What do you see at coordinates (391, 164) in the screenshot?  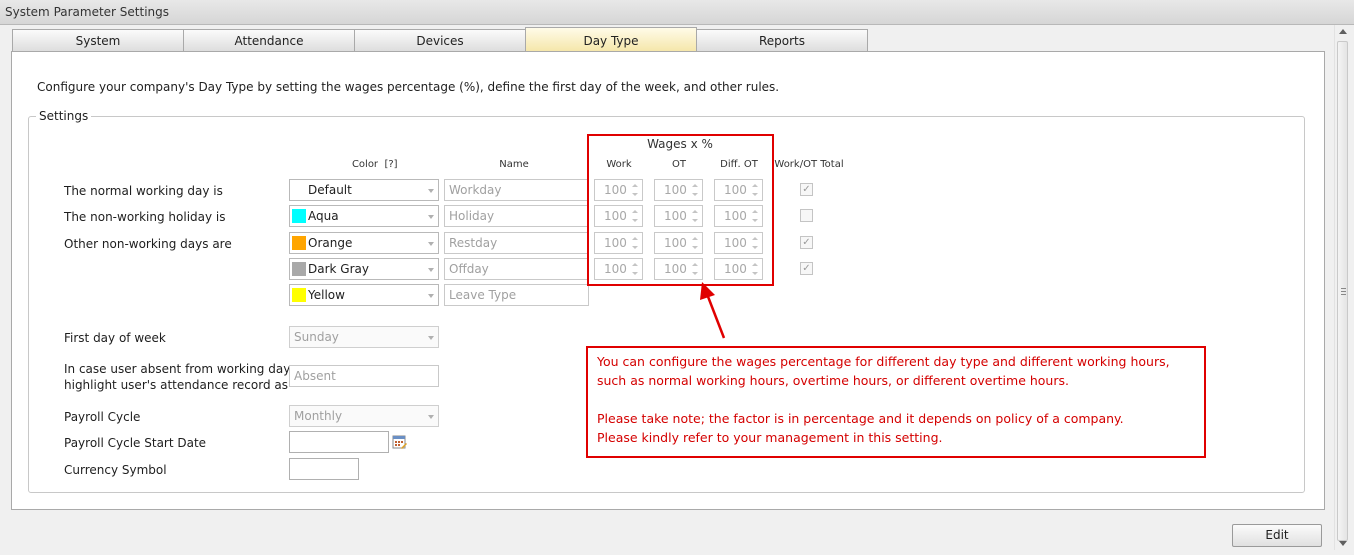 I see `color-help-link: [?]` at bounding box center [391, 164].